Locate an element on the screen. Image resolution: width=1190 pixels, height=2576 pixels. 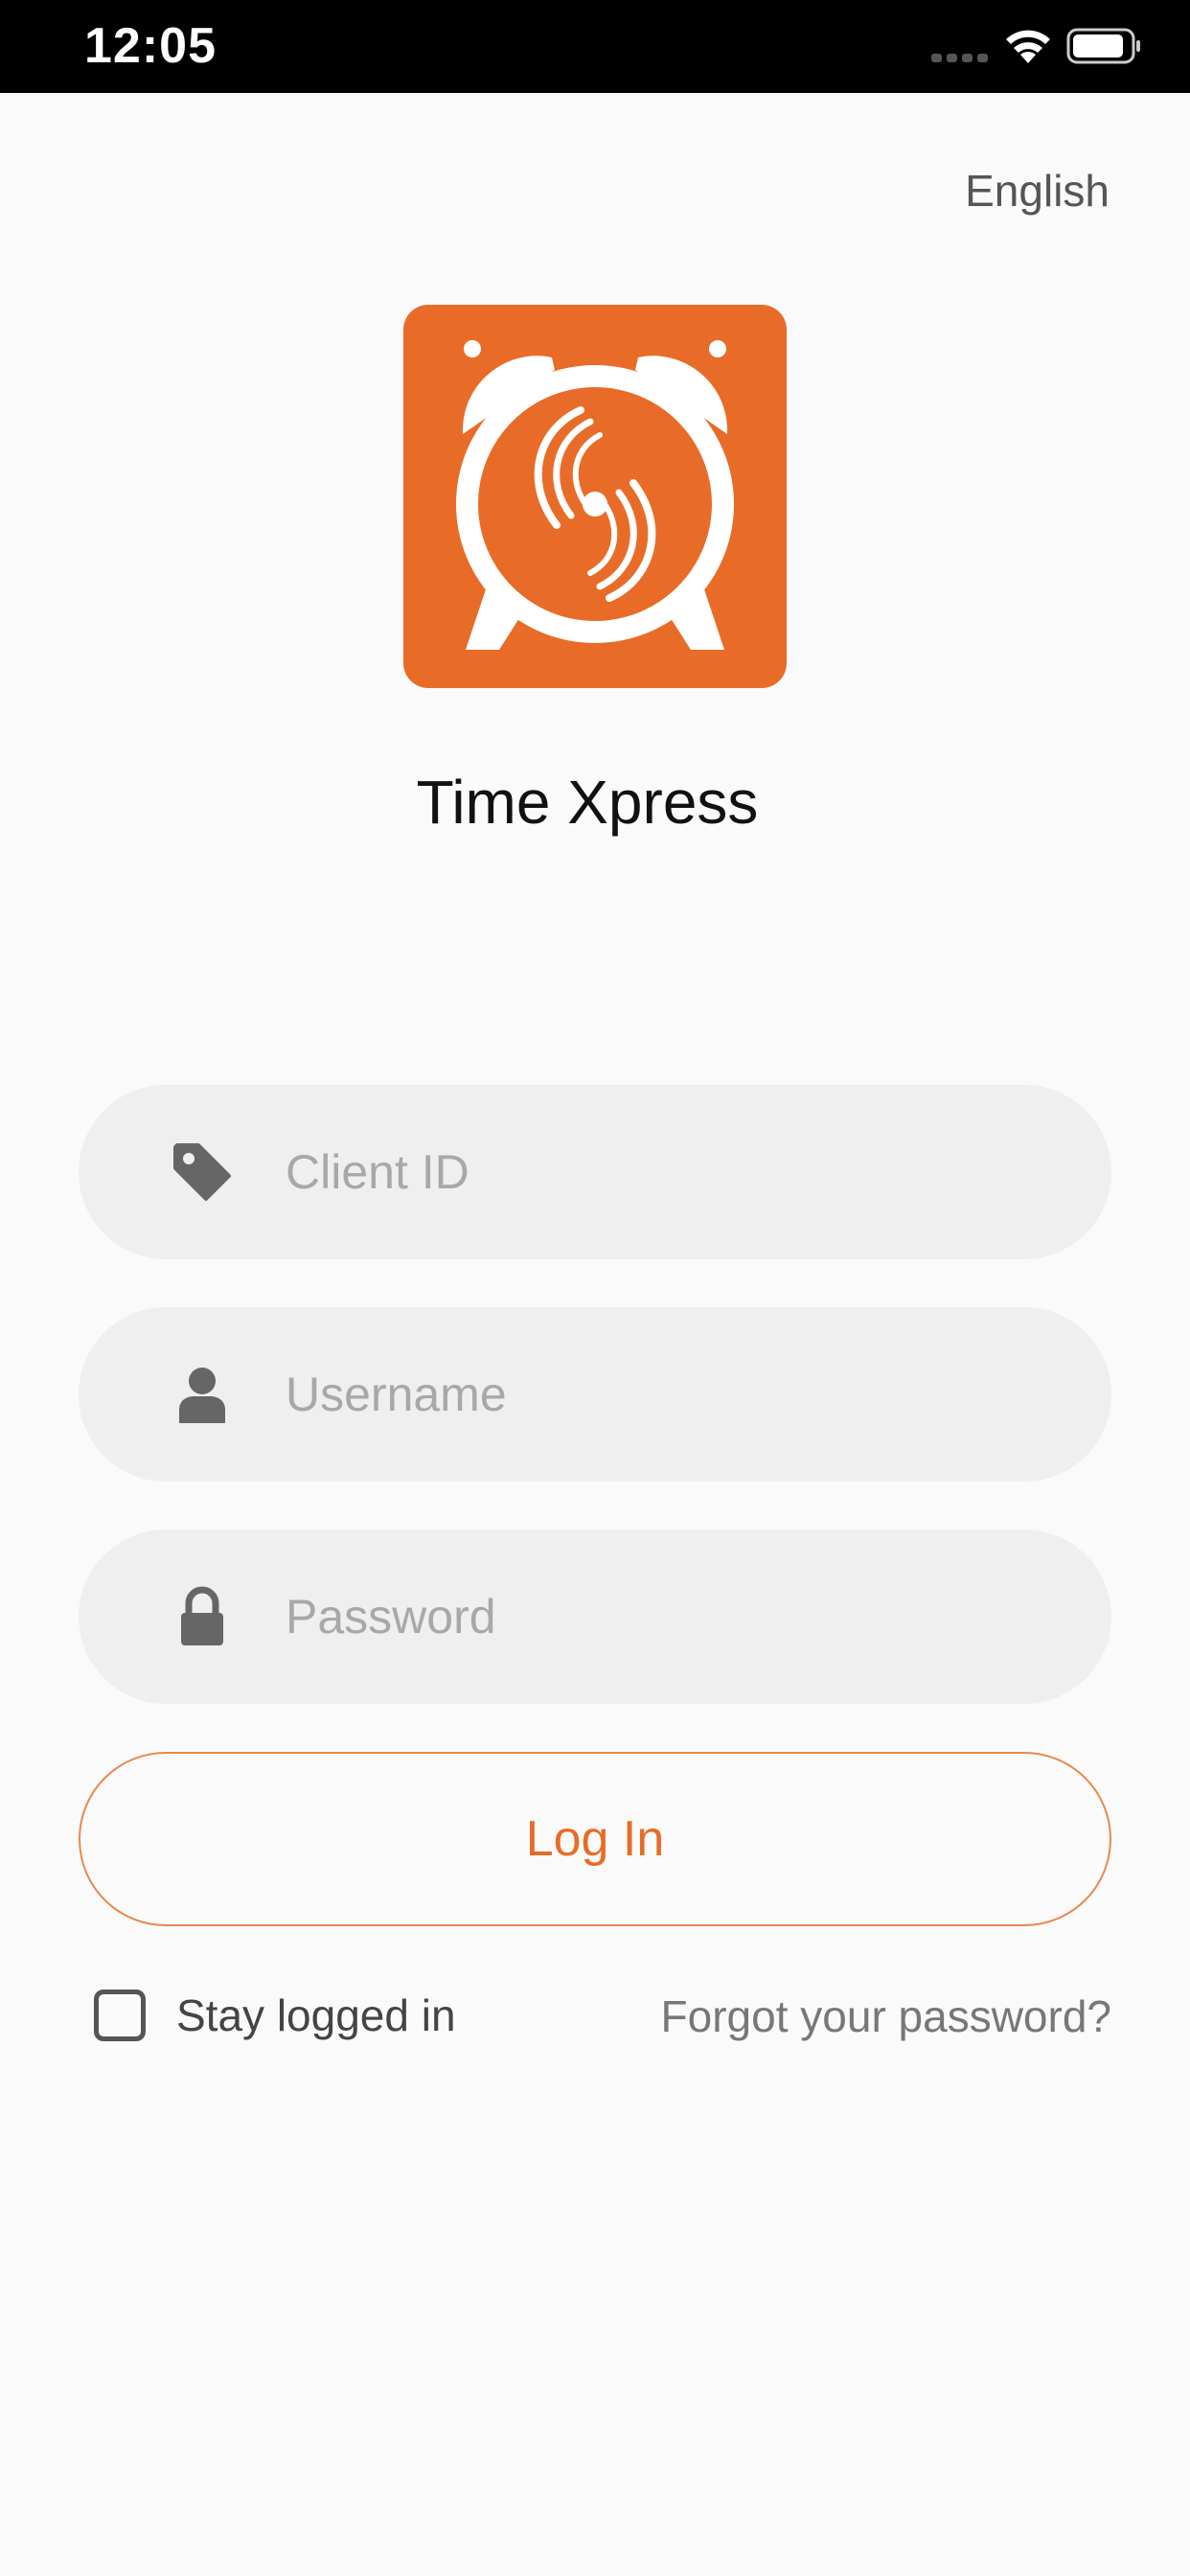
wifi-icon is located at coordinates (1028, 46).